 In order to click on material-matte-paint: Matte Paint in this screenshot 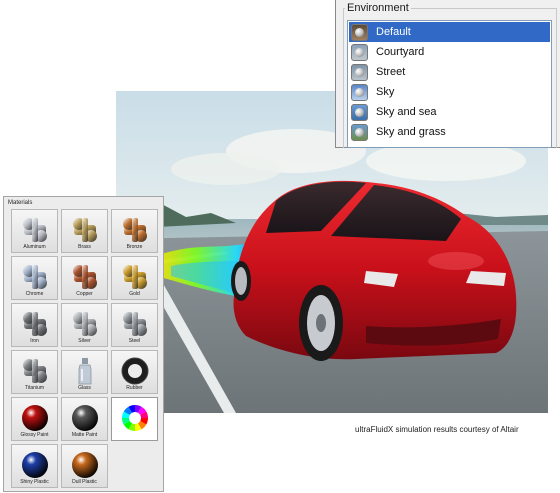, I will do `click(84, 419)`.